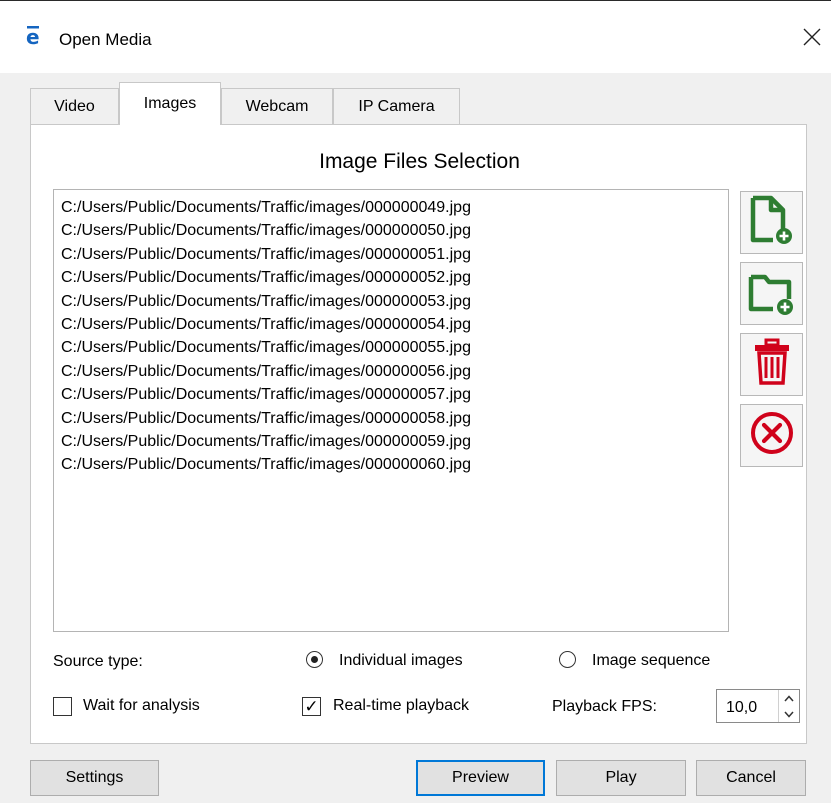  Describe the element at coordinates (758, 706) in the screenshot. I see `playback-fps-spinbox: 10,0` at that location.